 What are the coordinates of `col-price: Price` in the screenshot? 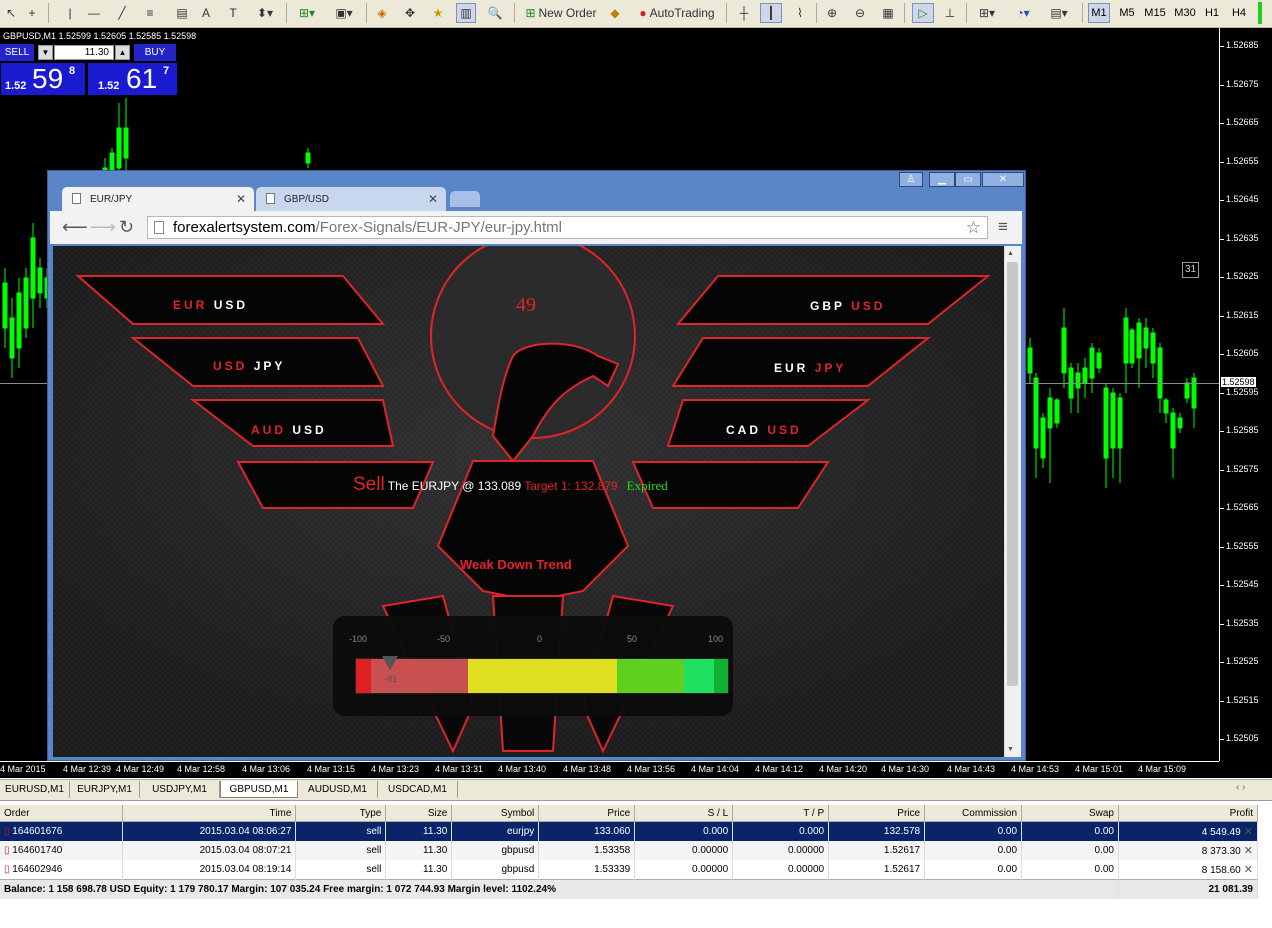 It's located at (587, 813).